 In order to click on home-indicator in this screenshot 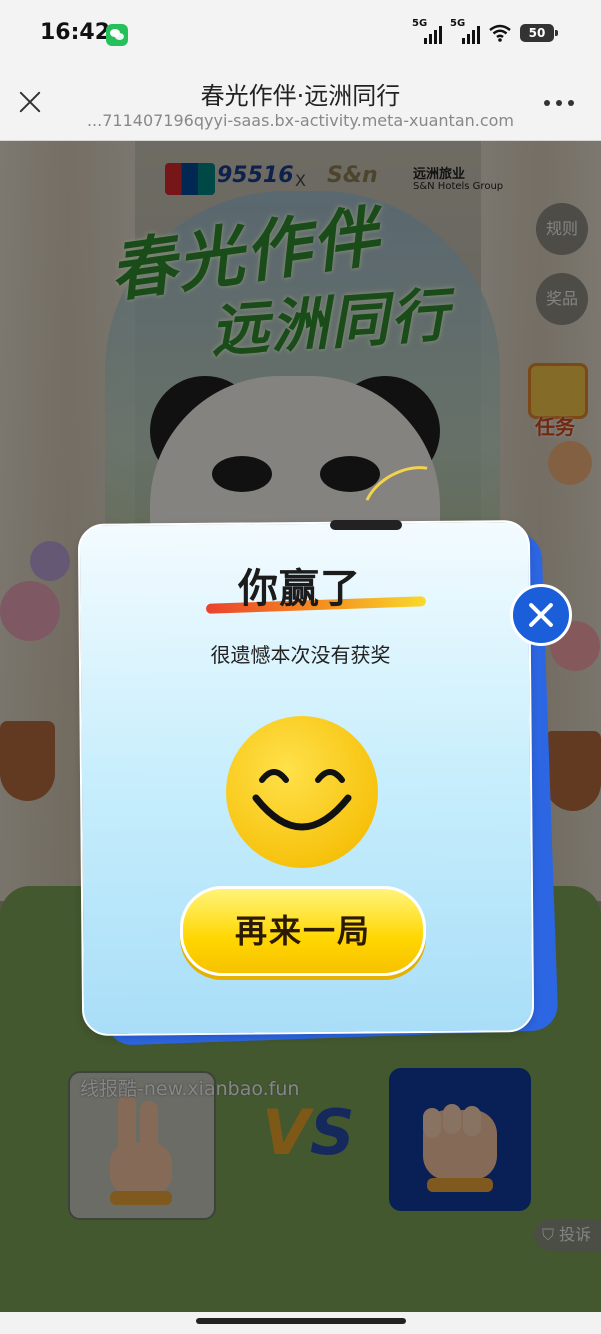, I will do `click(301, 1321)`.